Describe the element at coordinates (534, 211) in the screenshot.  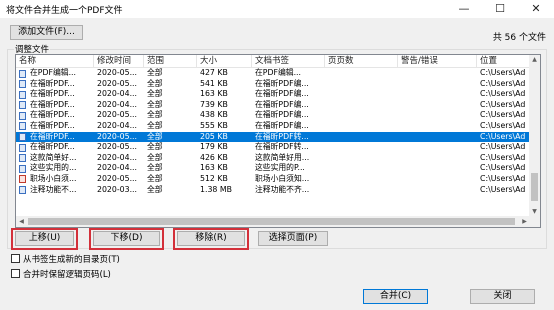
I see `scroll-down-icon: ▼` at that location.